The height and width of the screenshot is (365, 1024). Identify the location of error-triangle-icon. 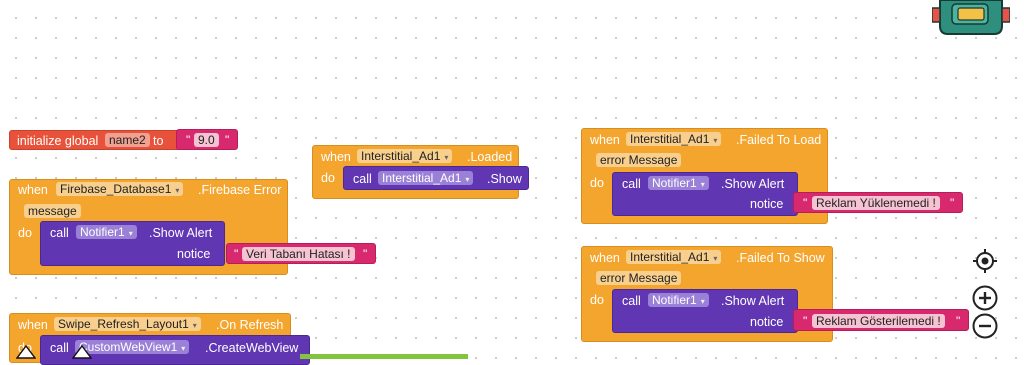
(82, 352).